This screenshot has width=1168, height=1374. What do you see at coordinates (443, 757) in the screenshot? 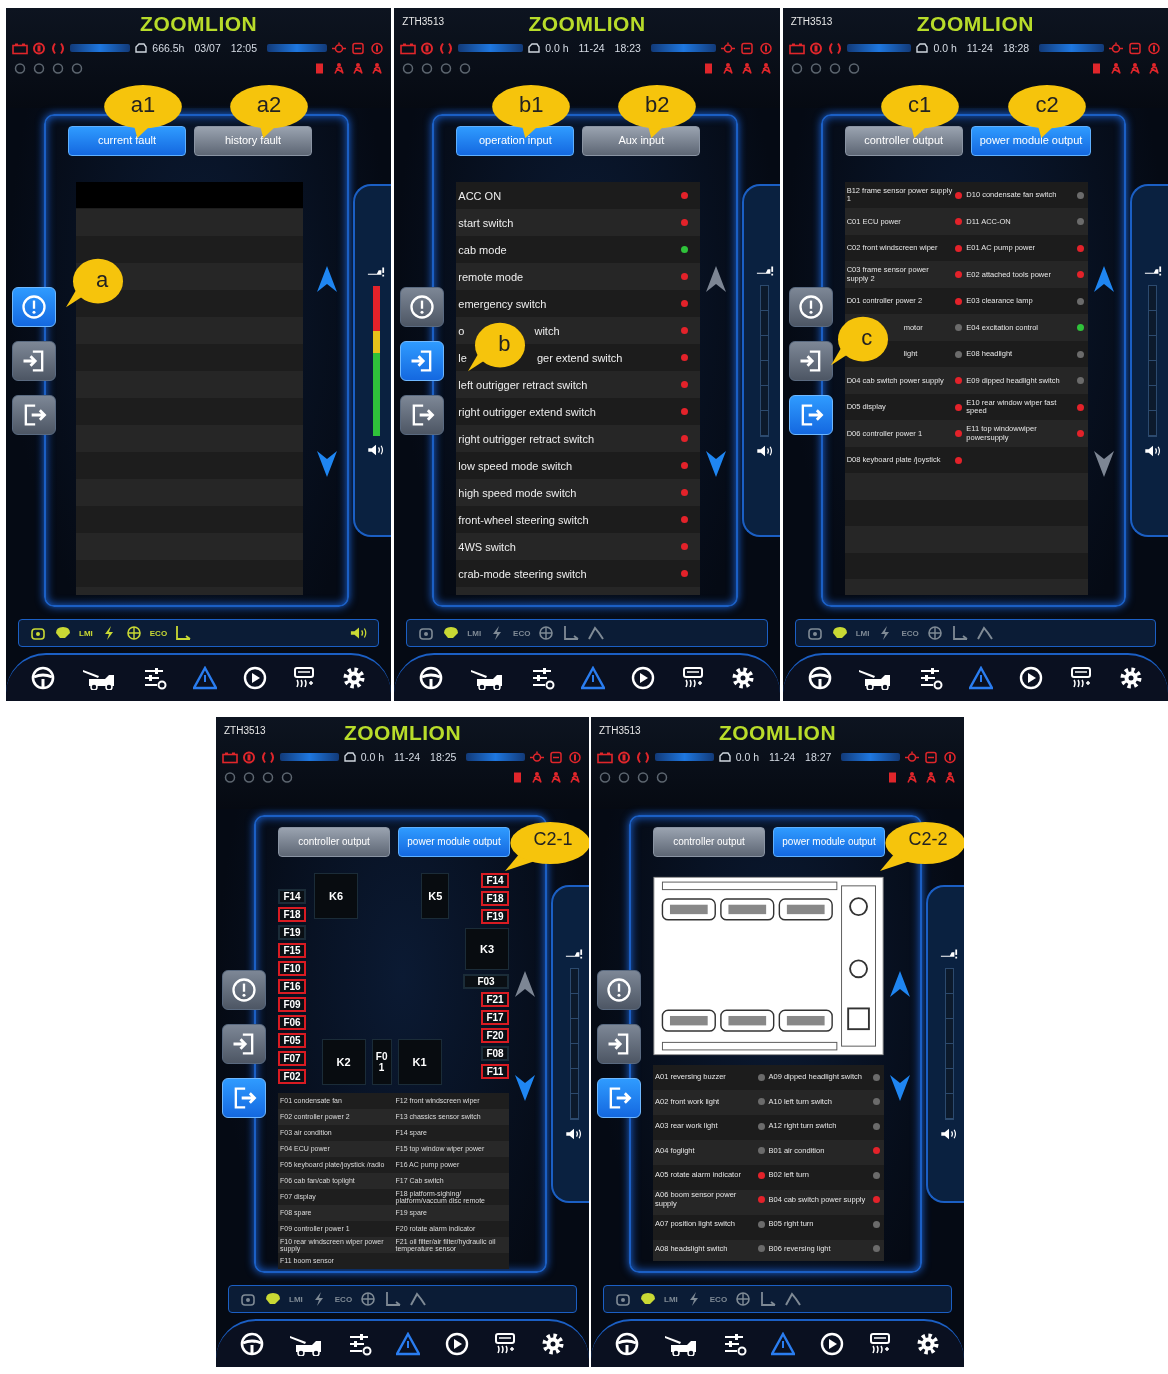
I see `time-text: 18:25` at bounding box center [443, 757].